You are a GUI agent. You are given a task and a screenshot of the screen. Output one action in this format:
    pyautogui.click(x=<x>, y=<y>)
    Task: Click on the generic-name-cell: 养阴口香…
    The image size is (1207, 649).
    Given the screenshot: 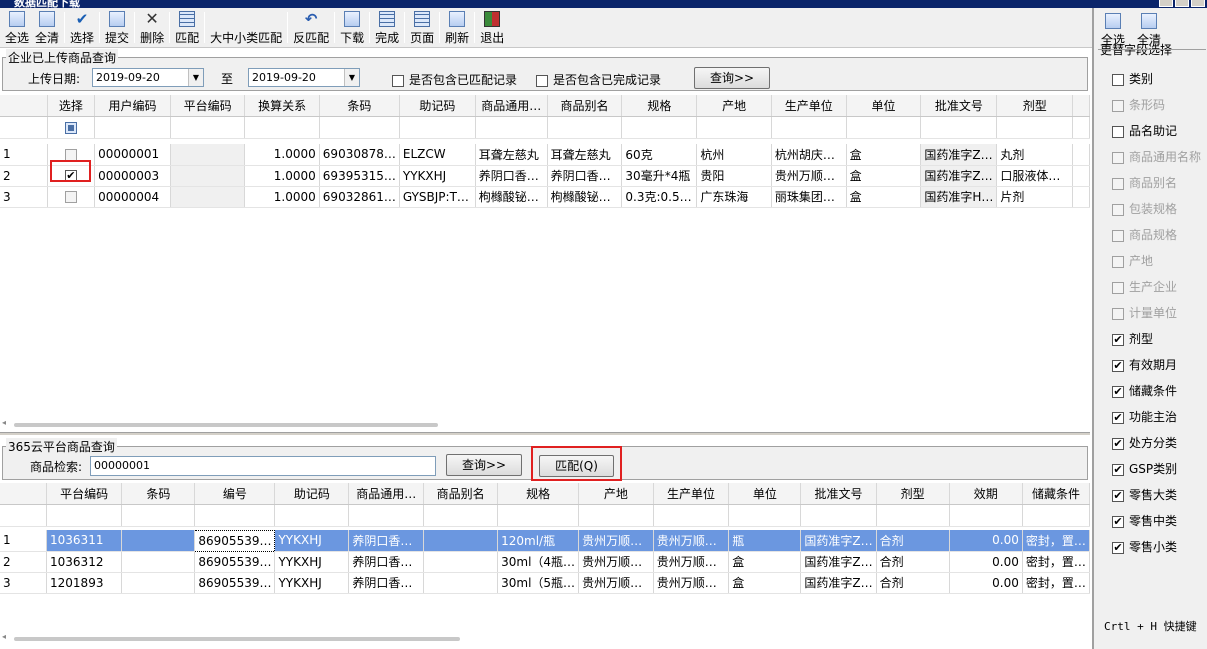 What is the action you would take?
    pyautogui.click(x=386, y=583)
    